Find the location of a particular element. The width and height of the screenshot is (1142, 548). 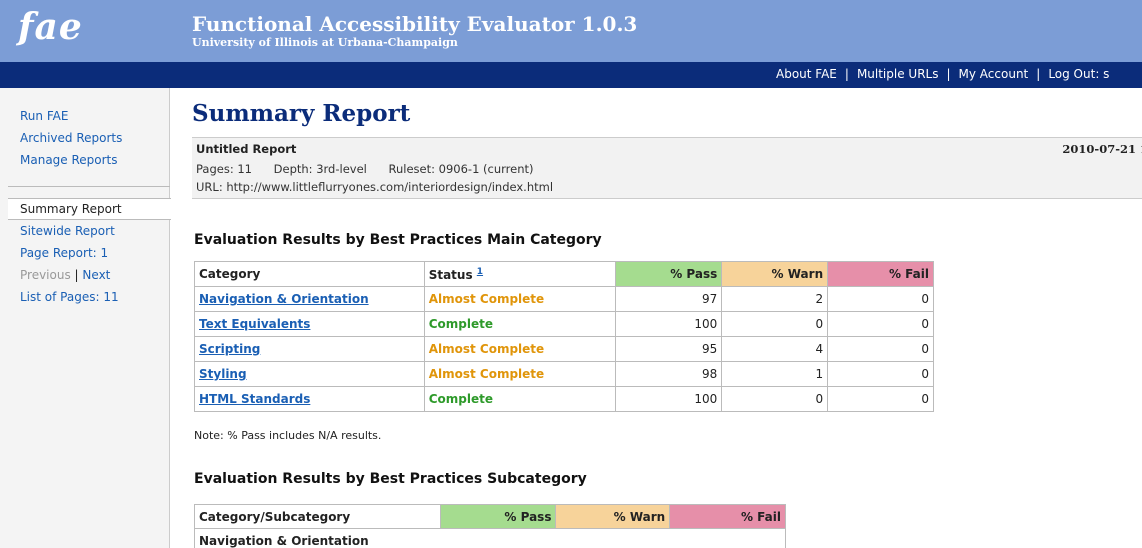

nav-multiple-urls-link: Multiple URLs is located at coordinates (898, 74).